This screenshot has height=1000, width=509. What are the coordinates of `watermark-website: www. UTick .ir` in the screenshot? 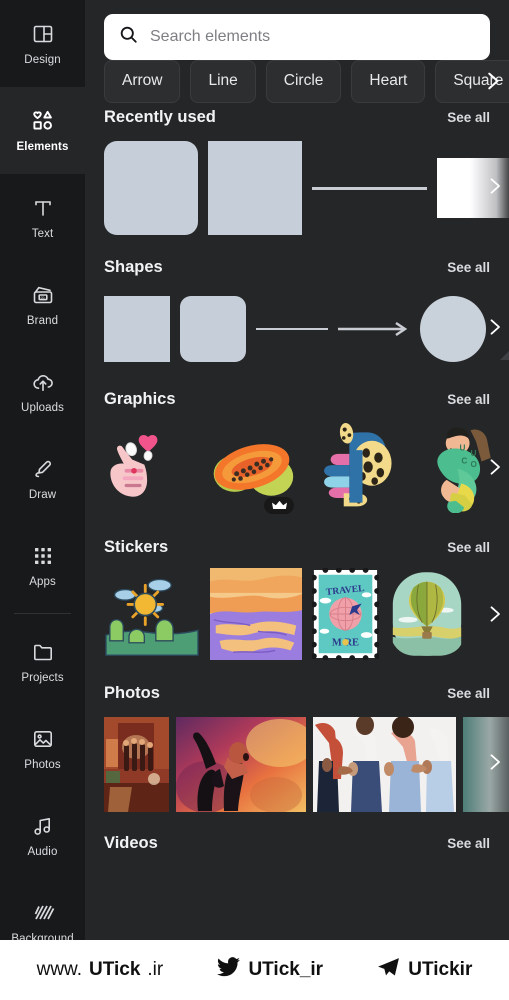 It's located at (100, 970).